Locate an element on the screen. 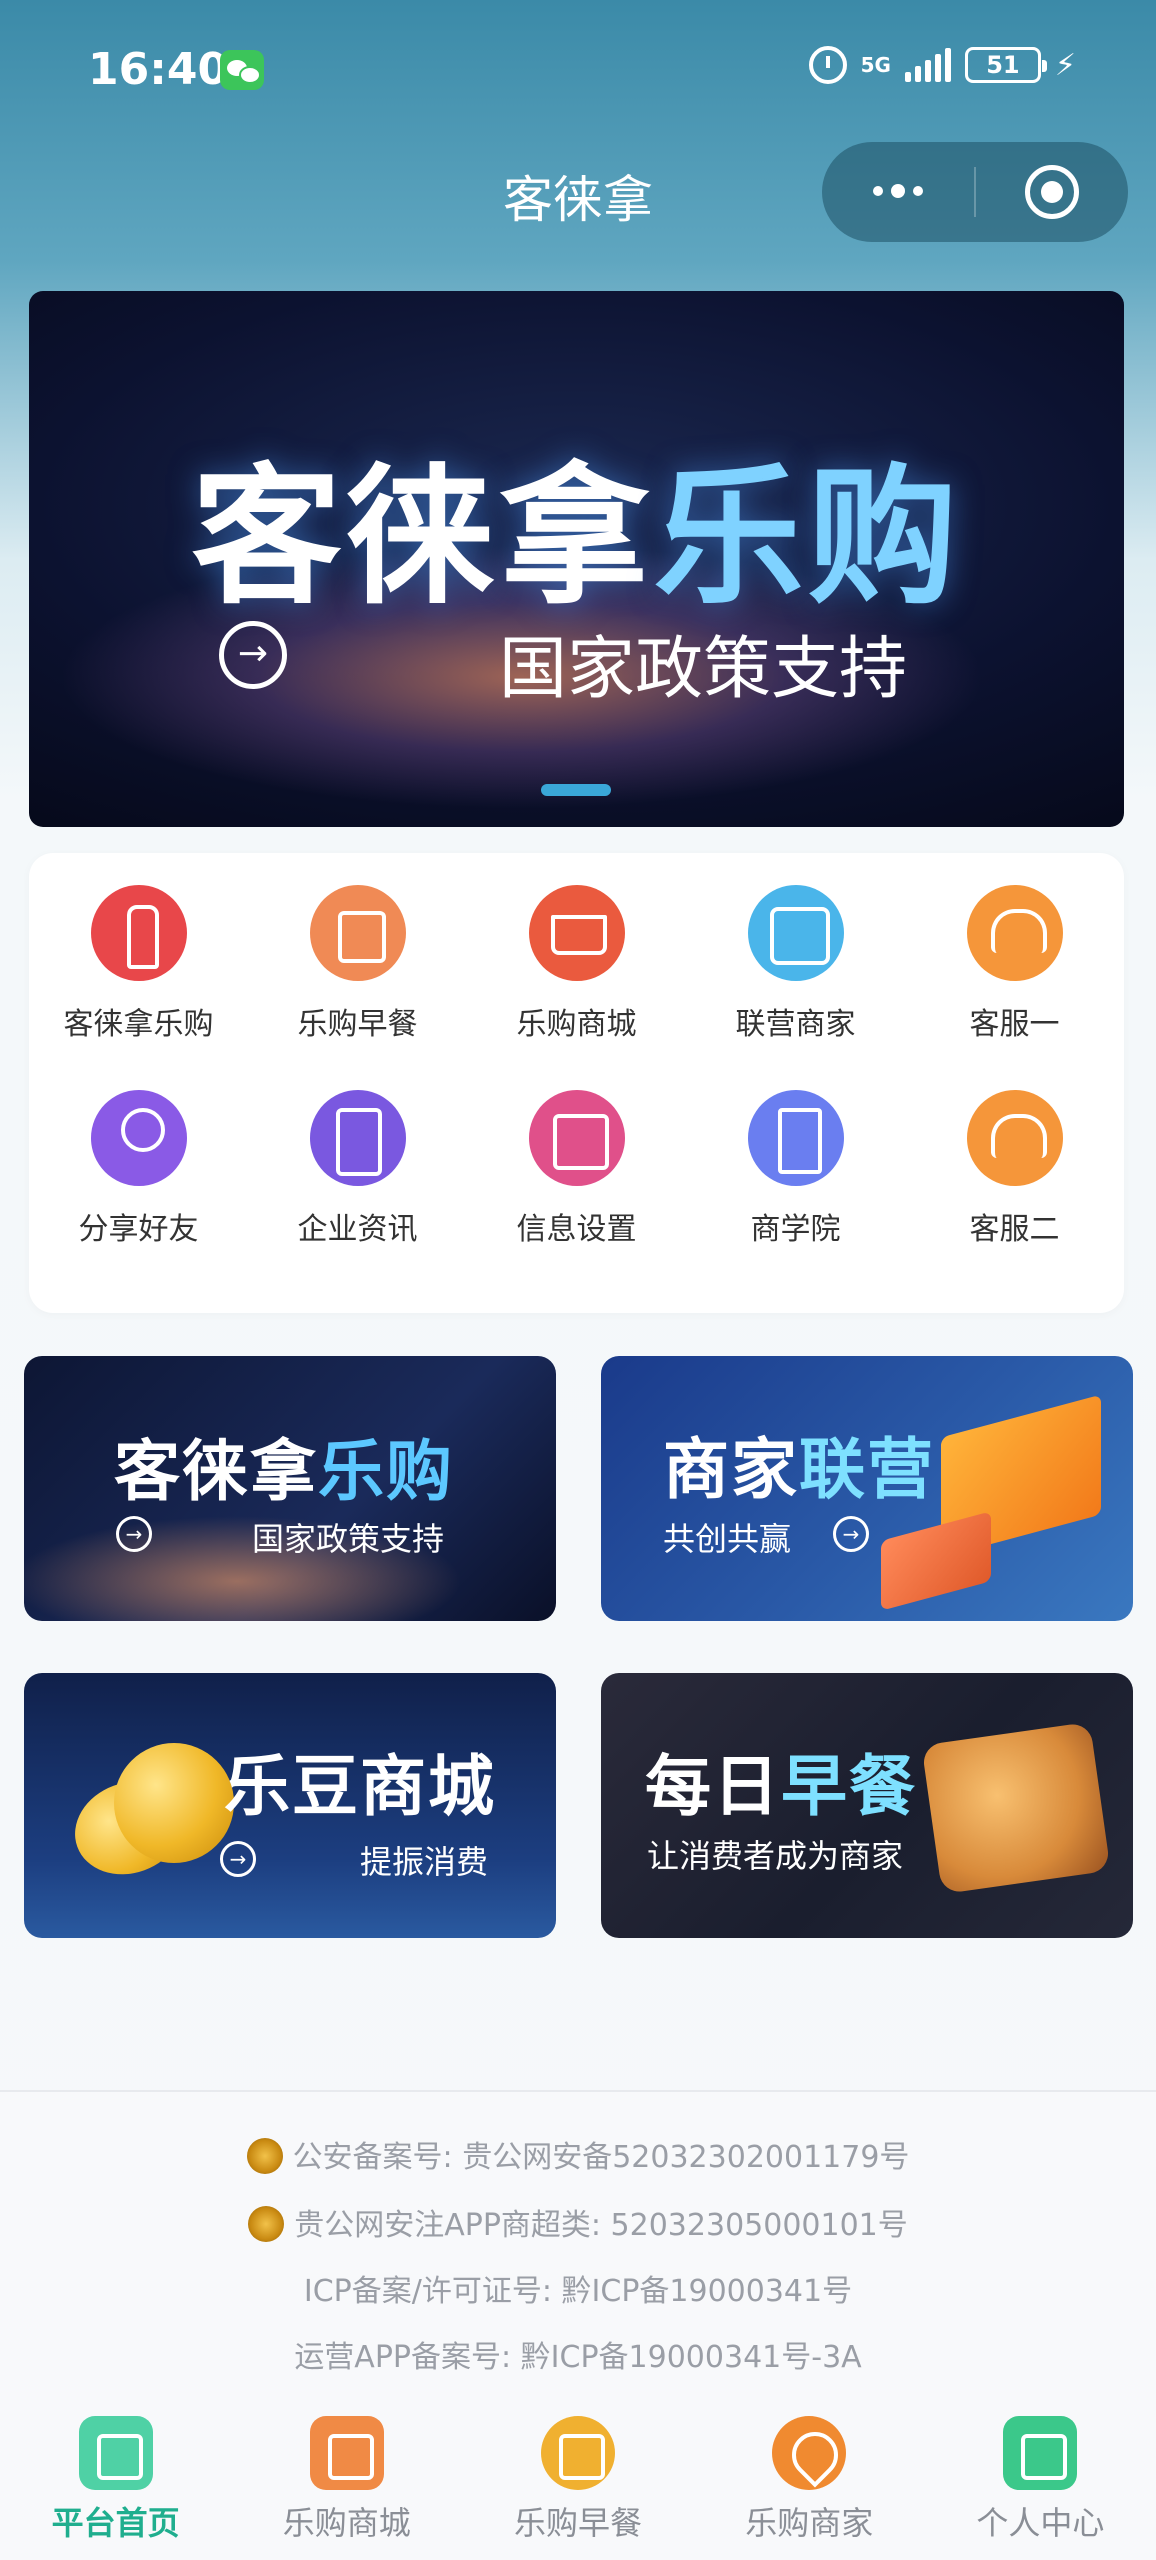 The height and width of the screenshot is (2560, 1156). grid-item-service-1: 客服一 is located at coordinates (1014, 953).